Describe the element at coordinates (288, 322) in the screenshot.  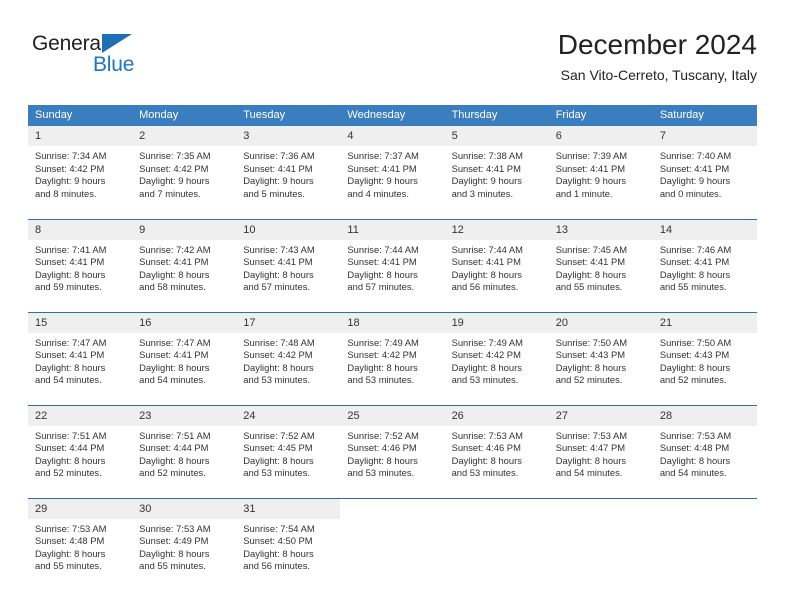
I see `day-number: 17` at that location.